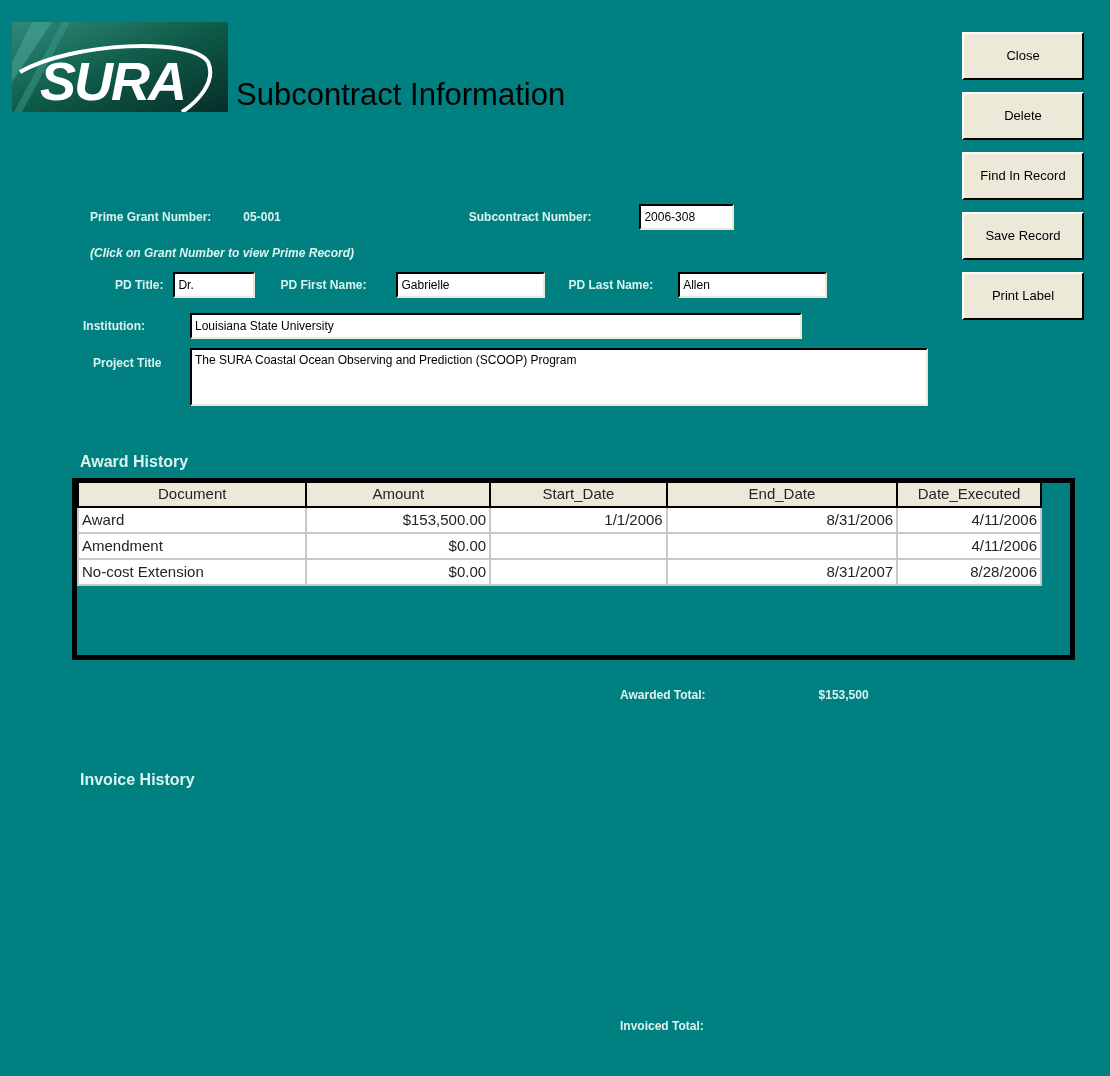  I want to click on column-header: Document, so click(192, 495).